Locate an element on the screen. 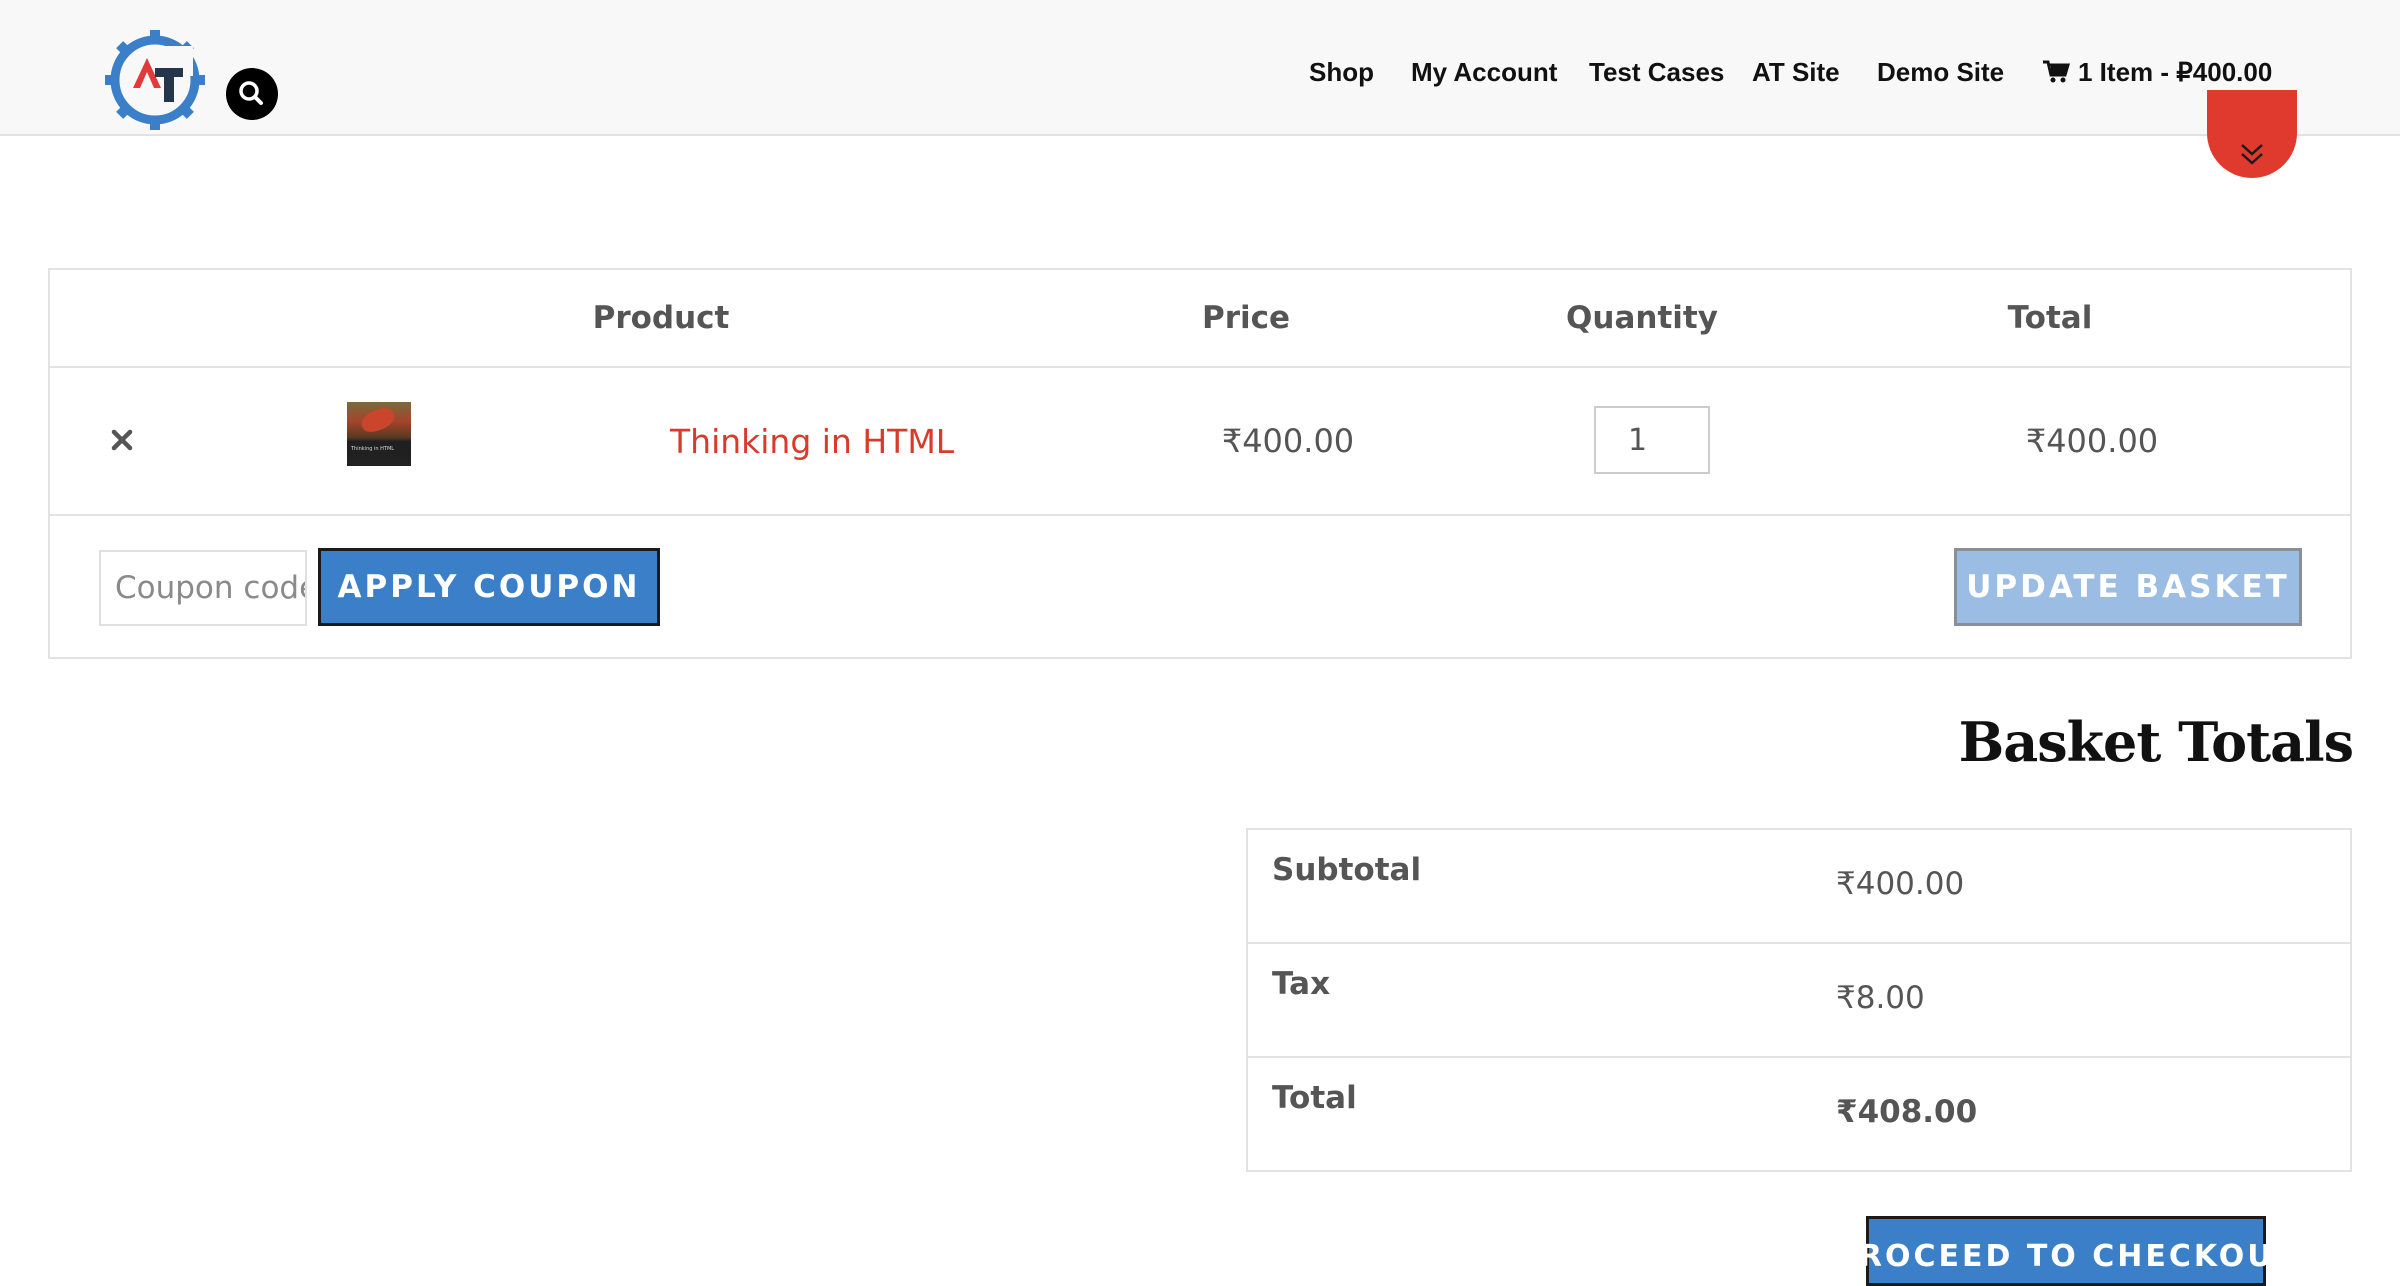 Image resolution: width=2400 pixels, height=1286 pixels. coupon-code-input is located at coordinates (203, 588).